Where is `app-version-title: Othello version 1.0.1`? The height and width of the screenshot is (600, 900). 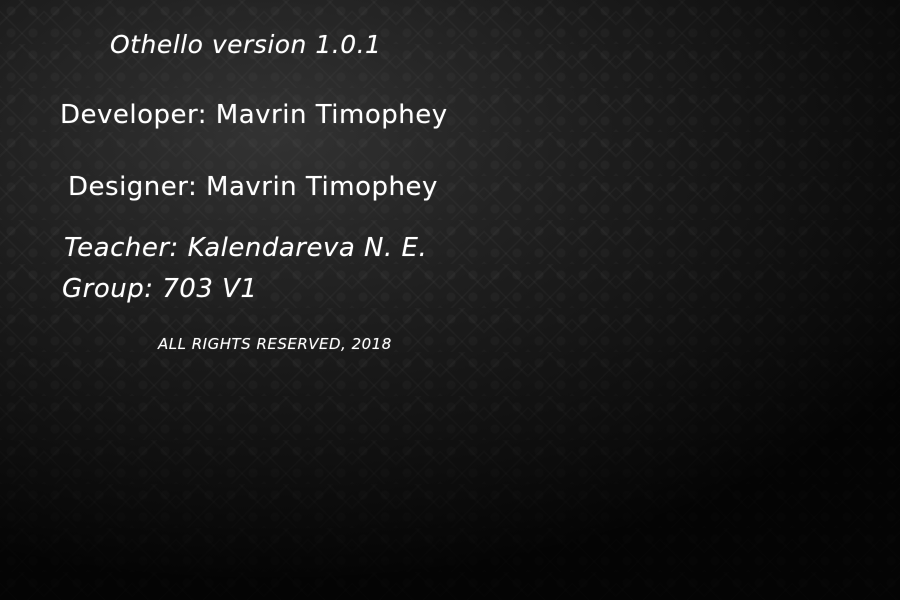
app-version-title: Othello version 1.0.1 is located at coordinates (246, 44).